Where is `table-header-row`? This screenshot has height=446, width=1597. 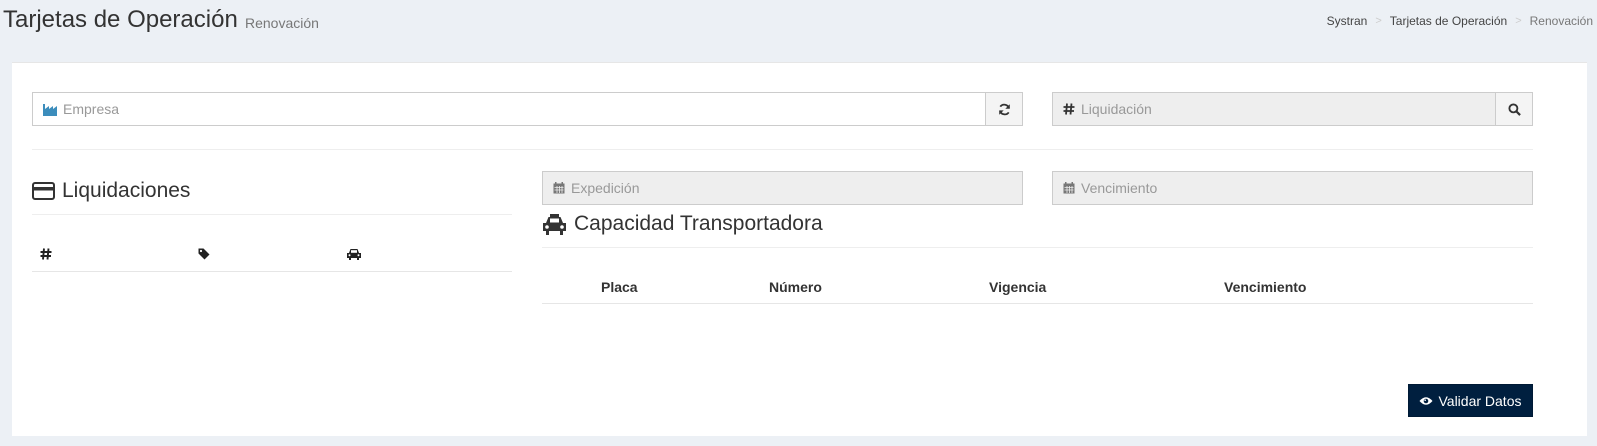 table-header-row is located at coordinates (272, 255).